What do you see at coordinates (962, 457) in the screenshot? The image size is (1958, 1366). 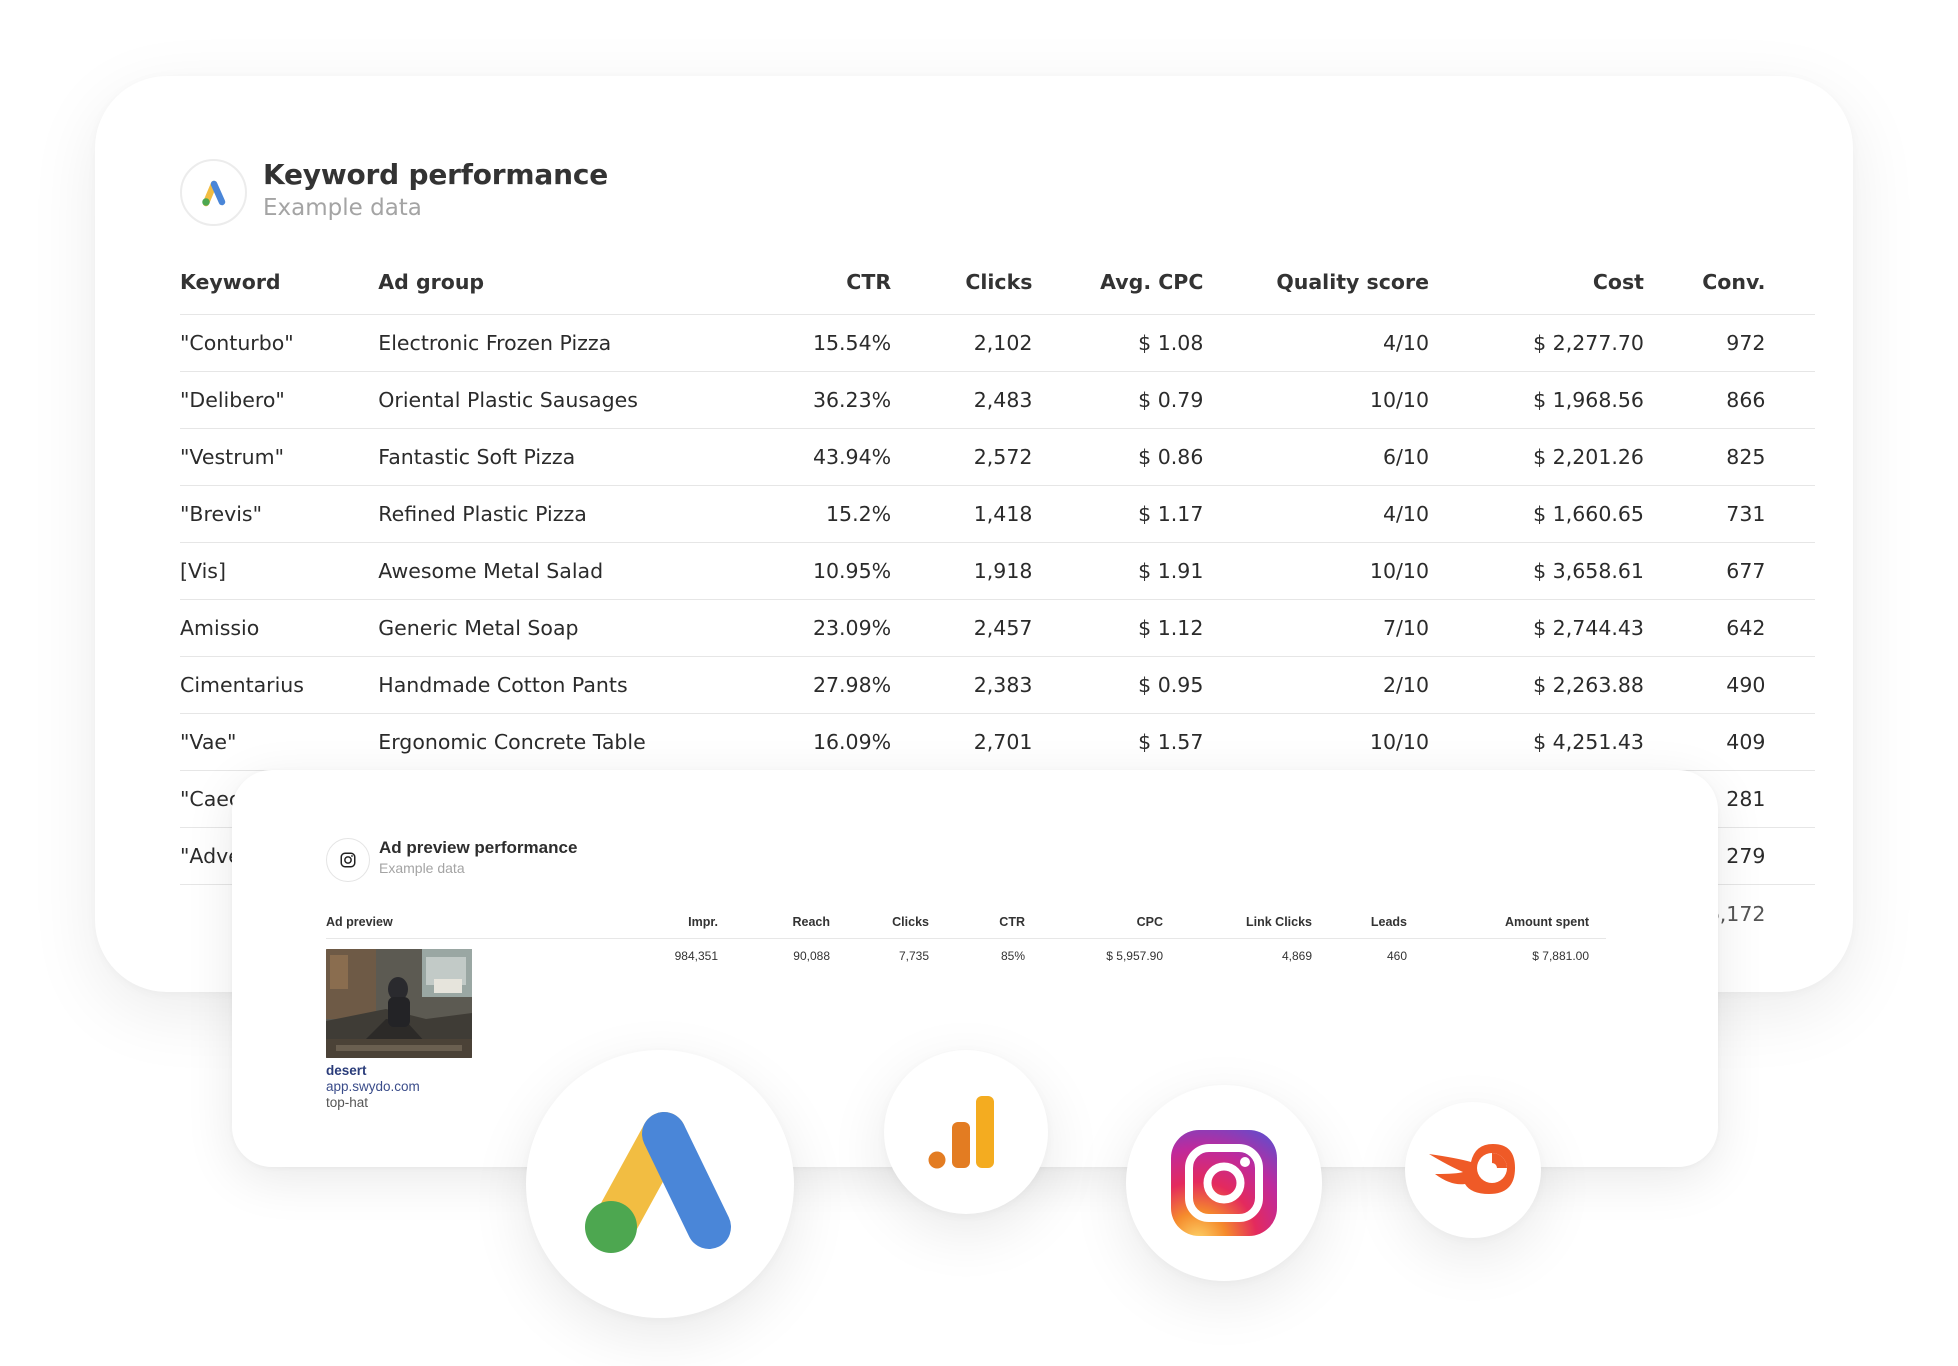 I see `cell-clicks: 2,572` at bounding box center [962, 457].